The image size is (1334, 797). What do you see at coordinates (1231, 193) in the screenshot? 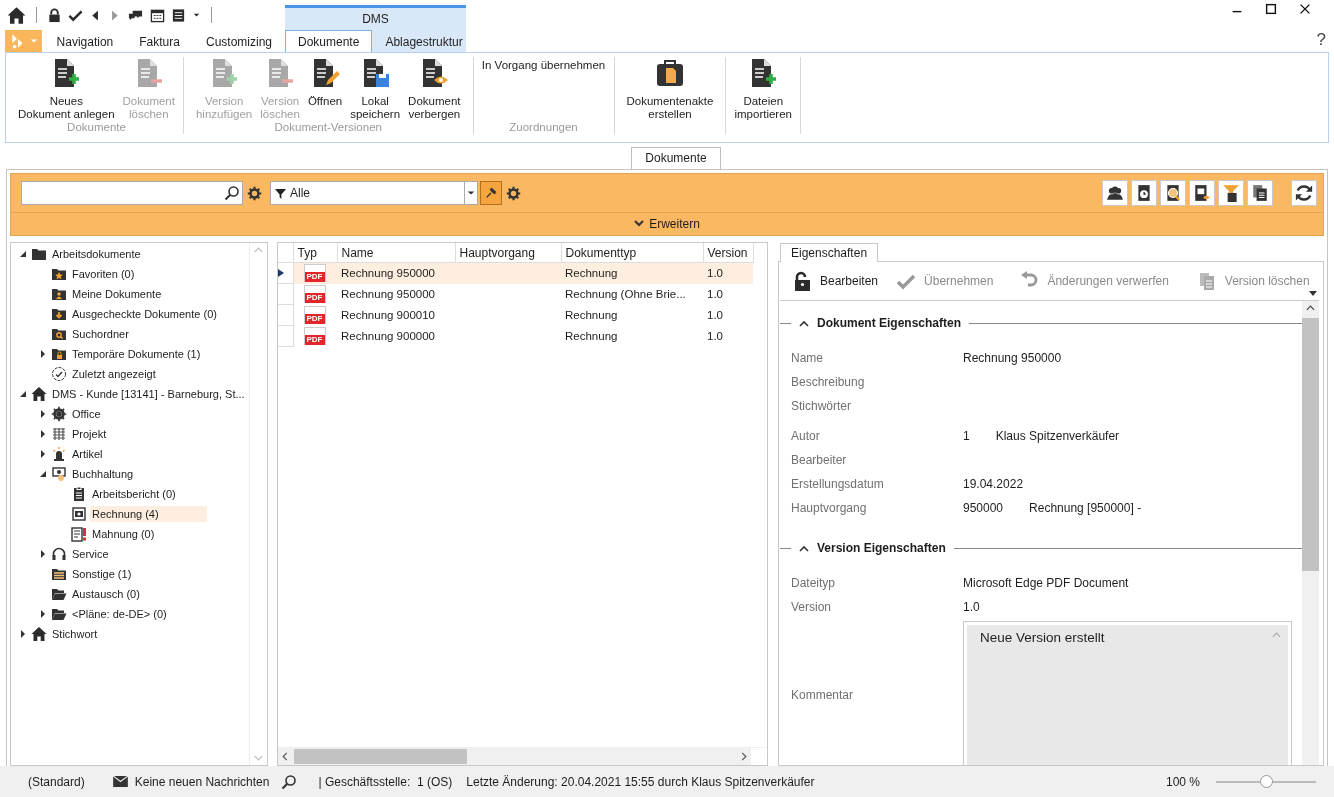
I see `filter-document-button` at bounding box center [1231, 193].